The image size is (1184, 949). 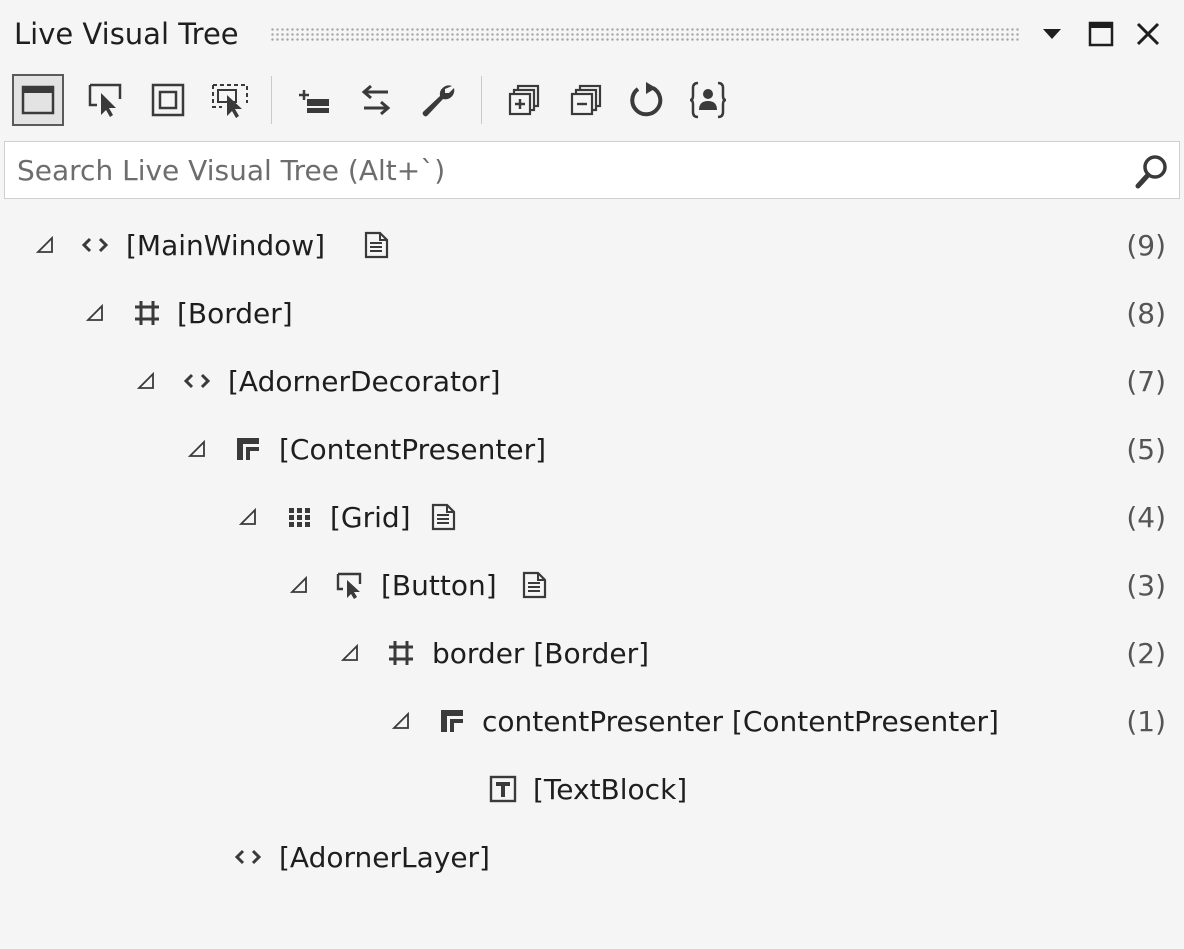 I want to click on node-label: [MainWindow], so click(x=226, y=245).